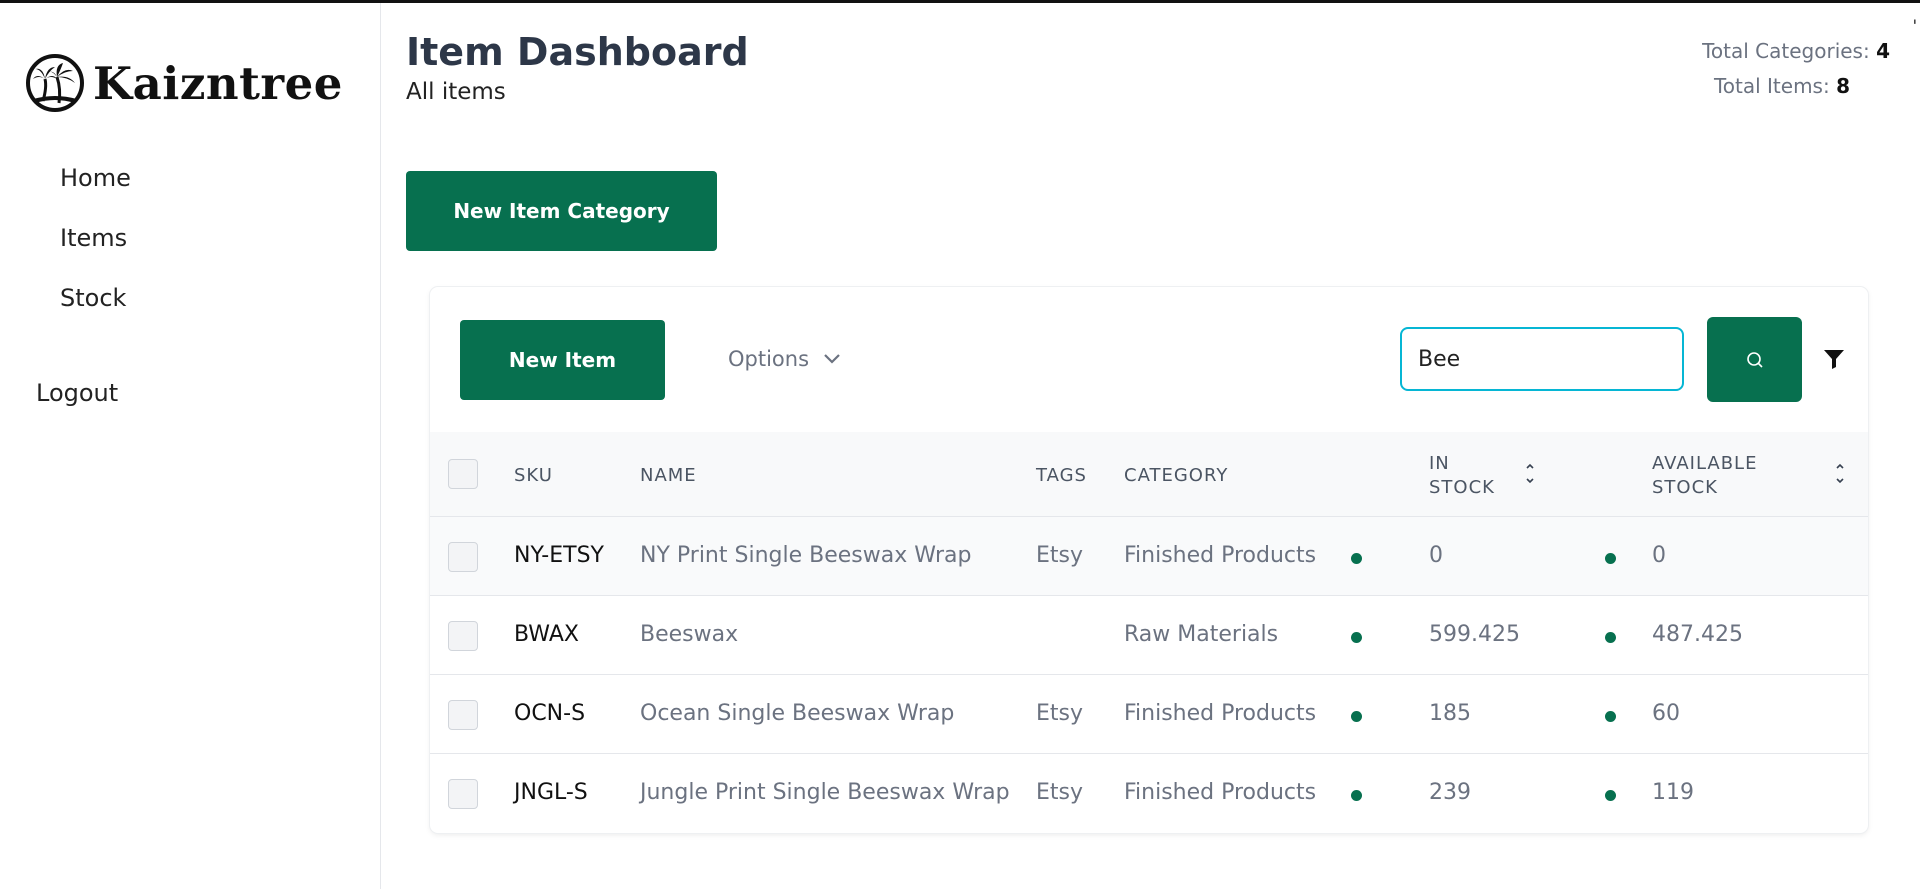 This screenshot has height=889, width=1920. I want to click on sidebar-item-home: Home, so click(95, 178).